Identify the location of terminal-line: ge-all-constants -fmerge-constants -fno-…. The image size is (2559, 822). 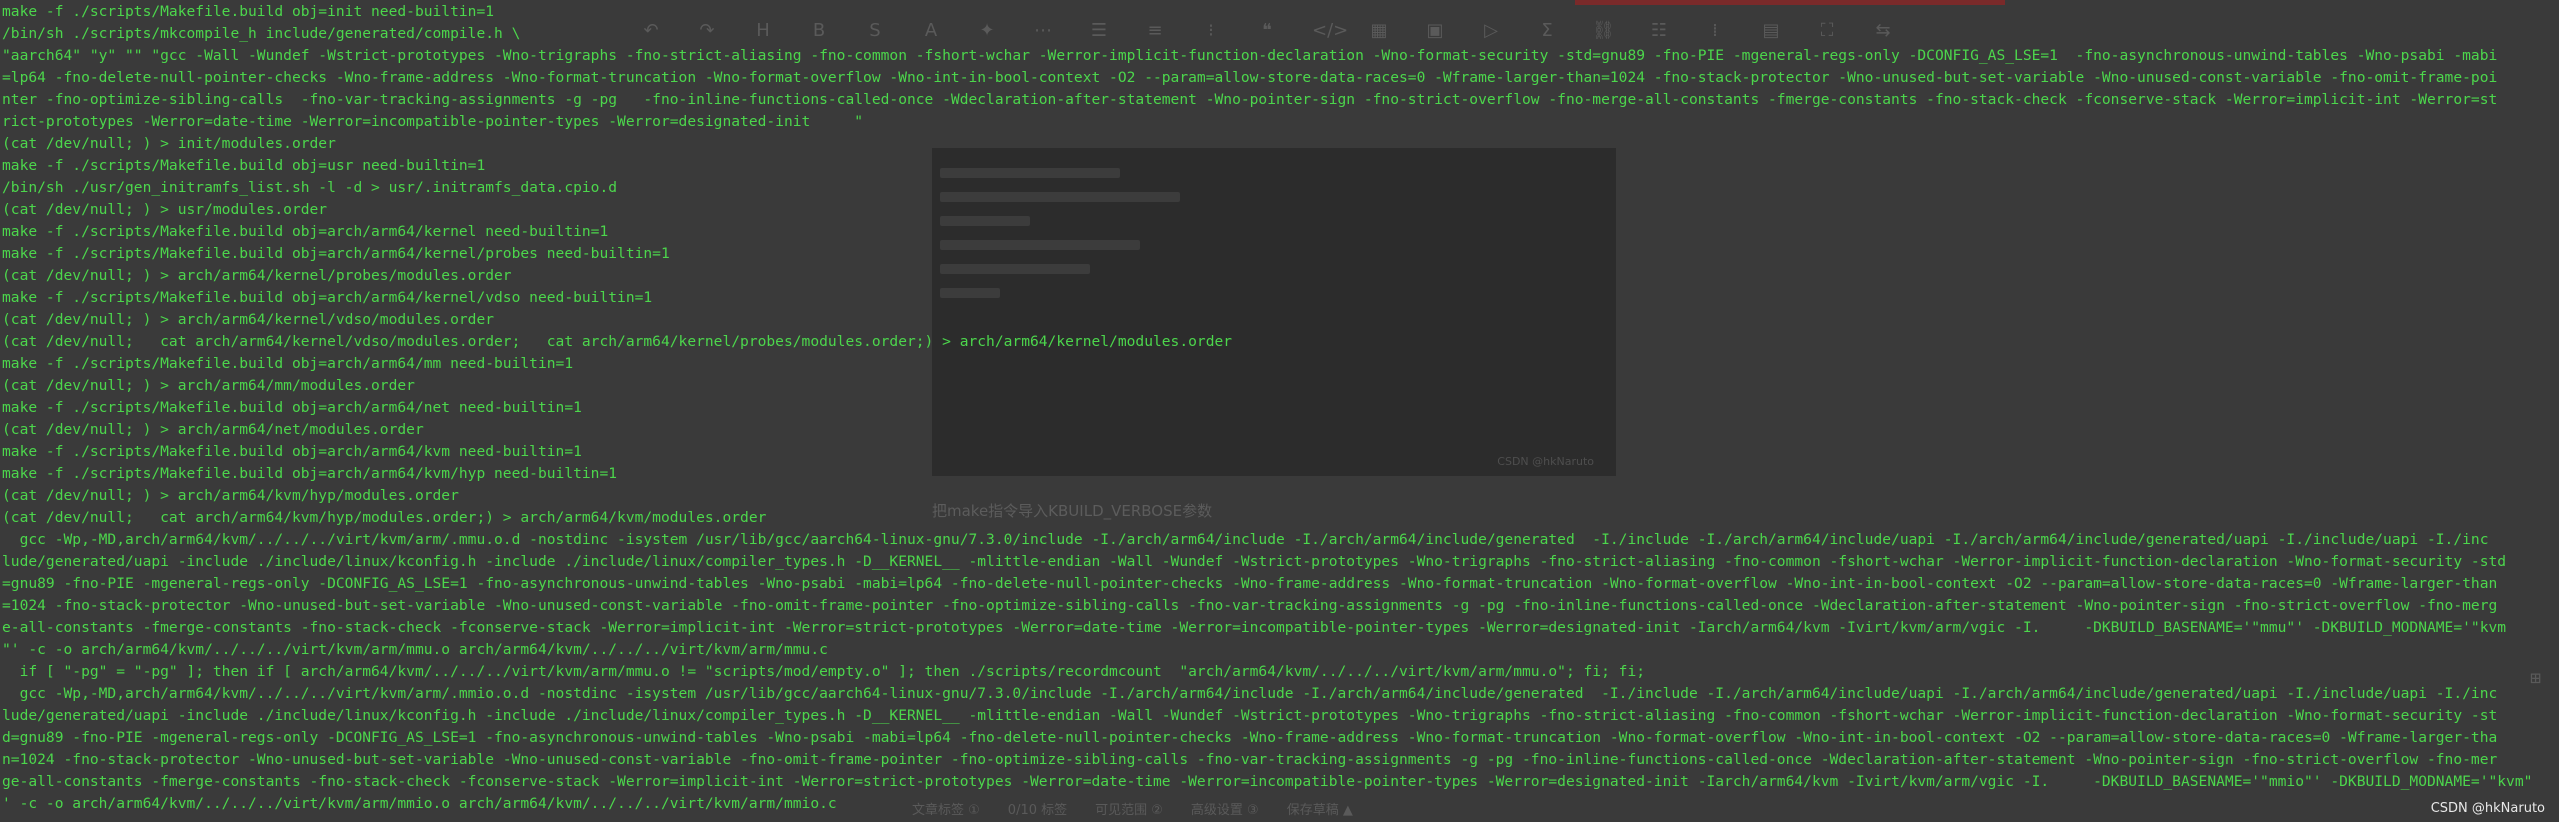
(1267, 781).